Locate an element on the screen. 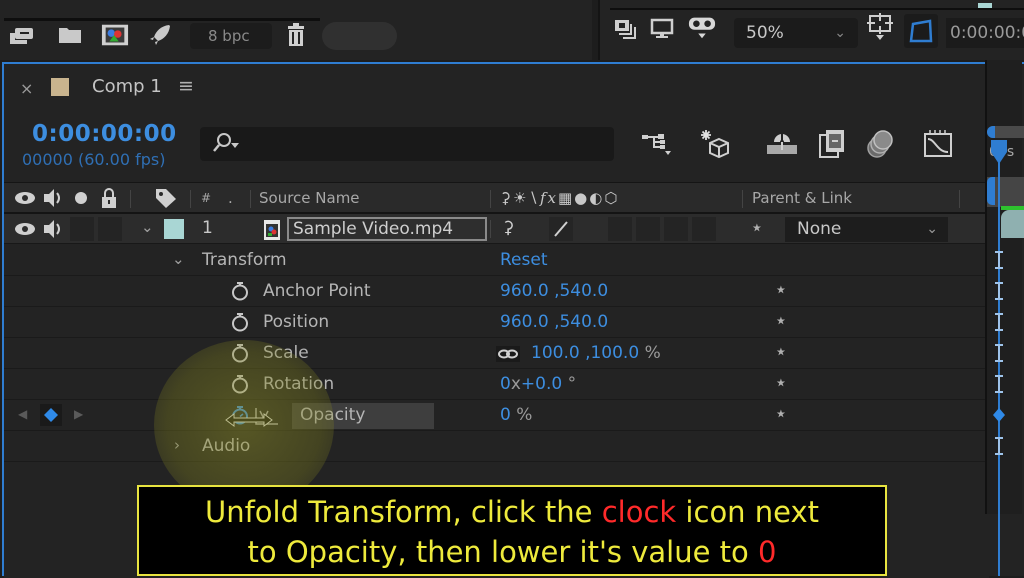 The width and height of the screenshot is (1024, 578). shy-icon is located at coordinates (782, 144).